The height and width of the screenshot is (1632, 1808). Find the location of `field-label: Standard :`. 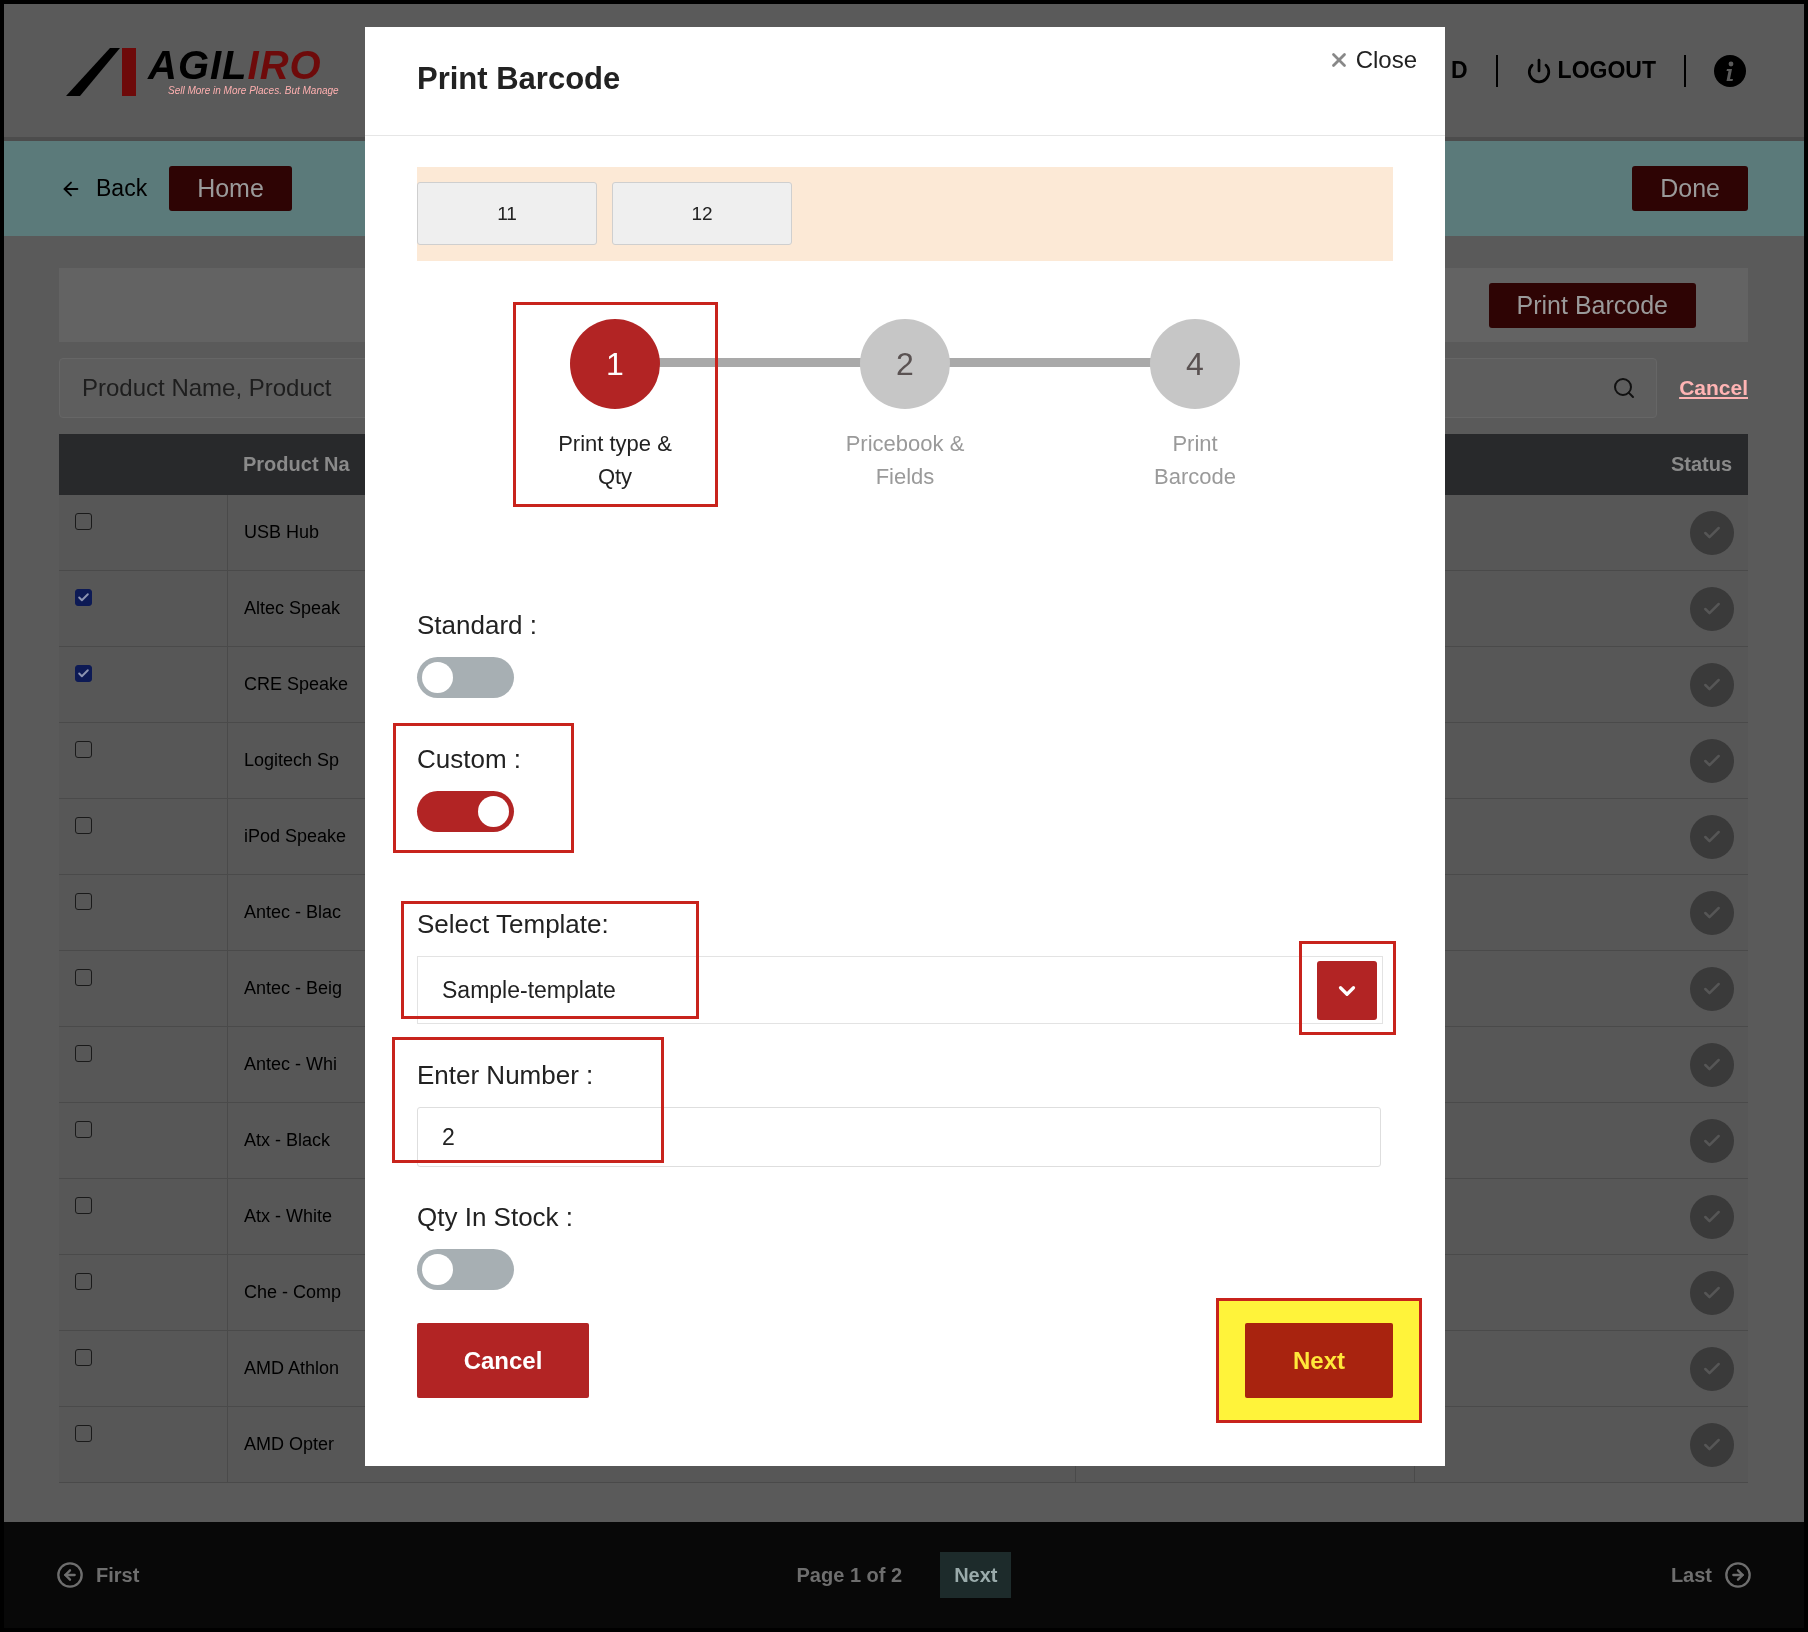

field-label: Standard : is located at coordinates (477, 625).